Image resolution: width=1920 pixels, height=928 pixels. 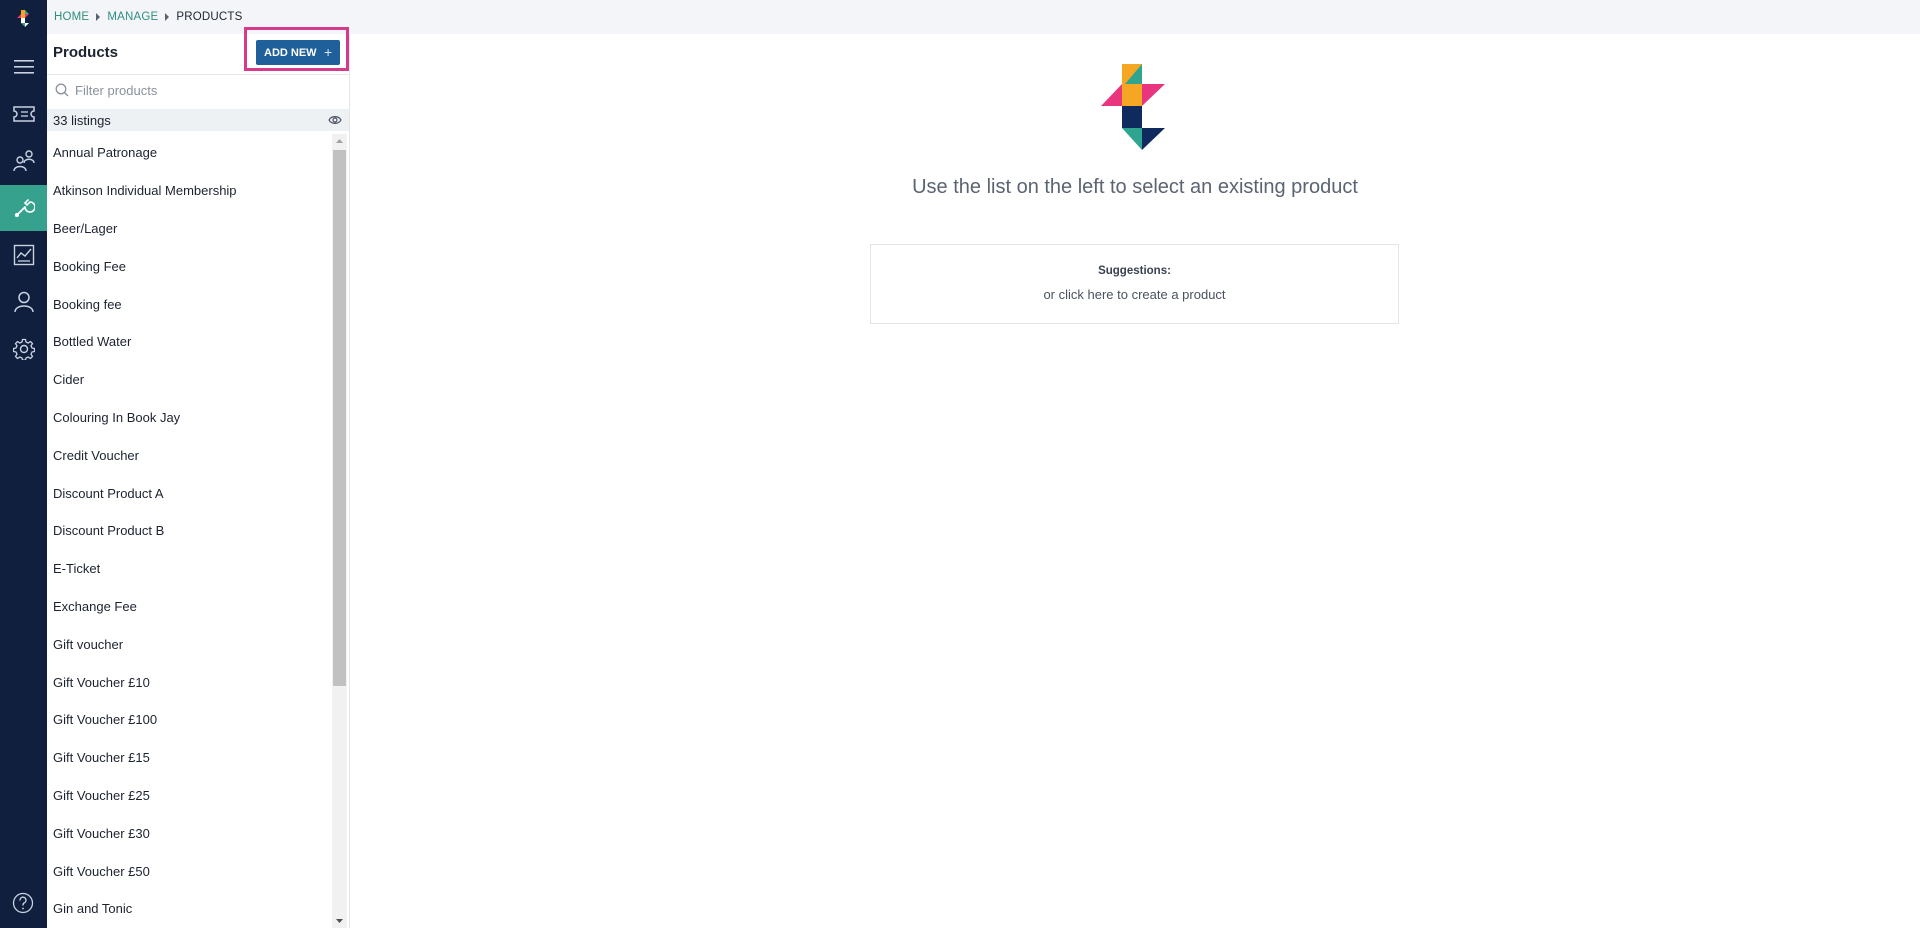 I want to click on product-list-item: Gift Voucher £15, so click(x=189, y=758).